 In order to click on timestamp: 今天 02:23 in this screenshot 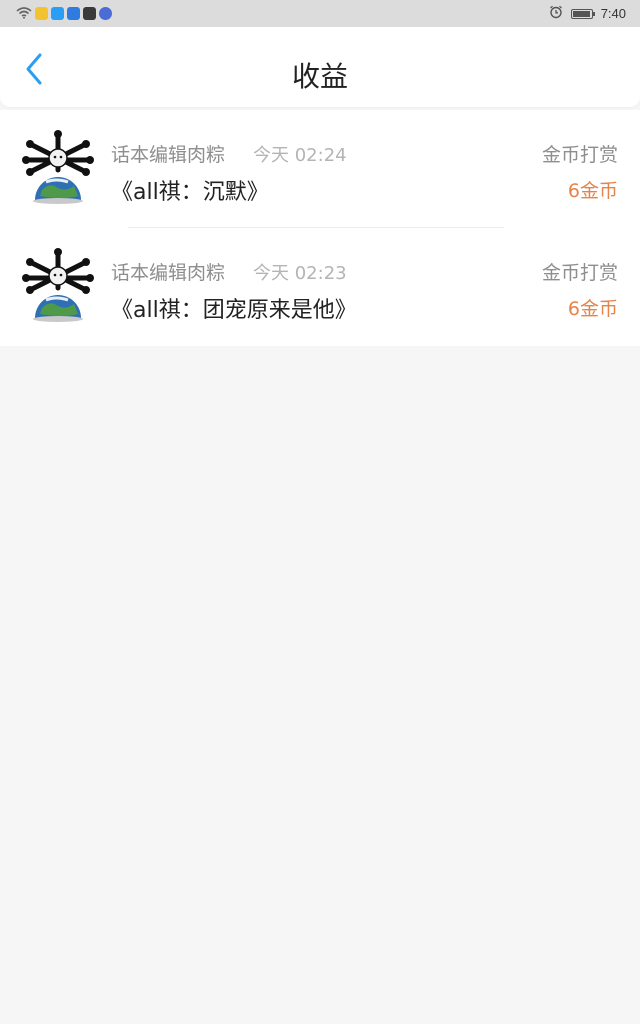, I will do `click(300, 273)`.